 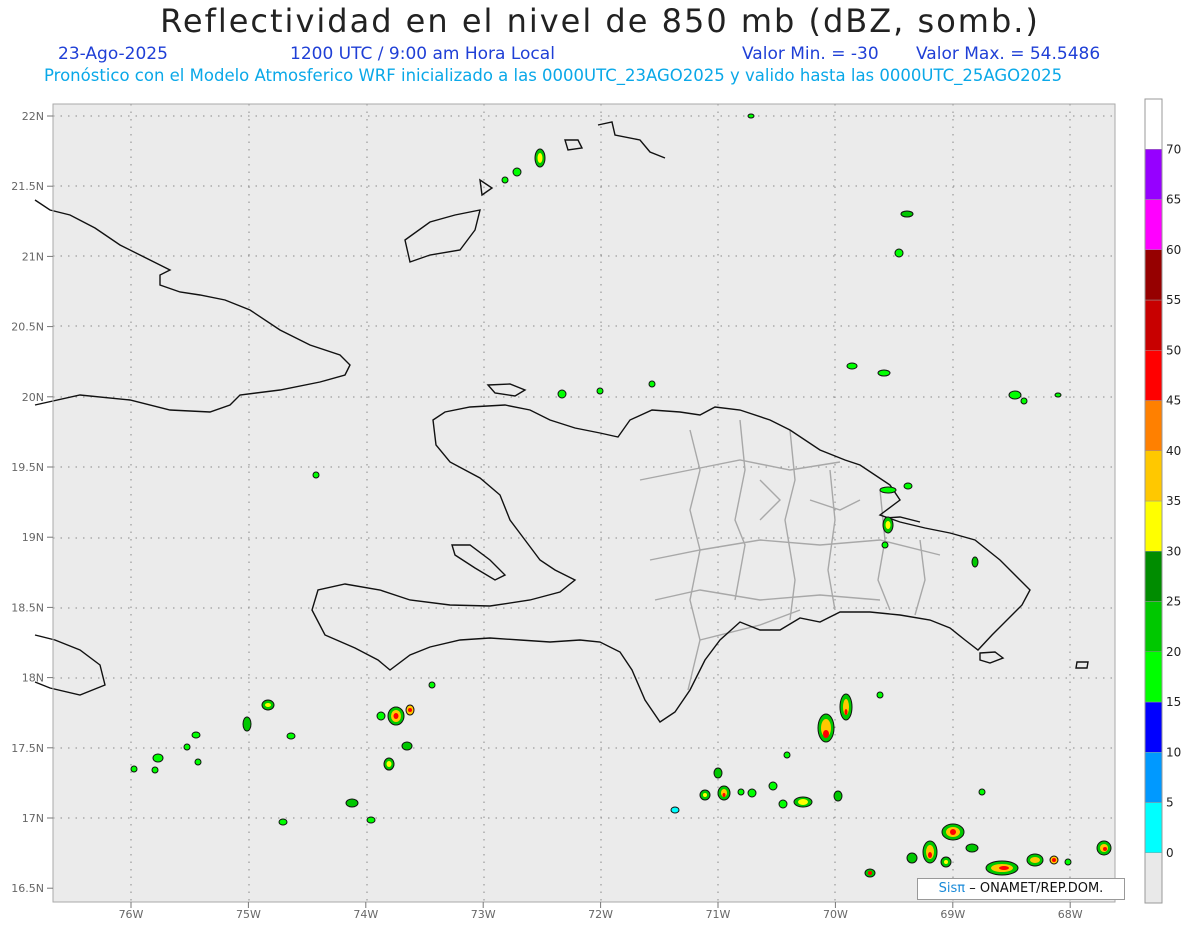 I want to click on lon-label: 69W, so click(x=952, y=914).